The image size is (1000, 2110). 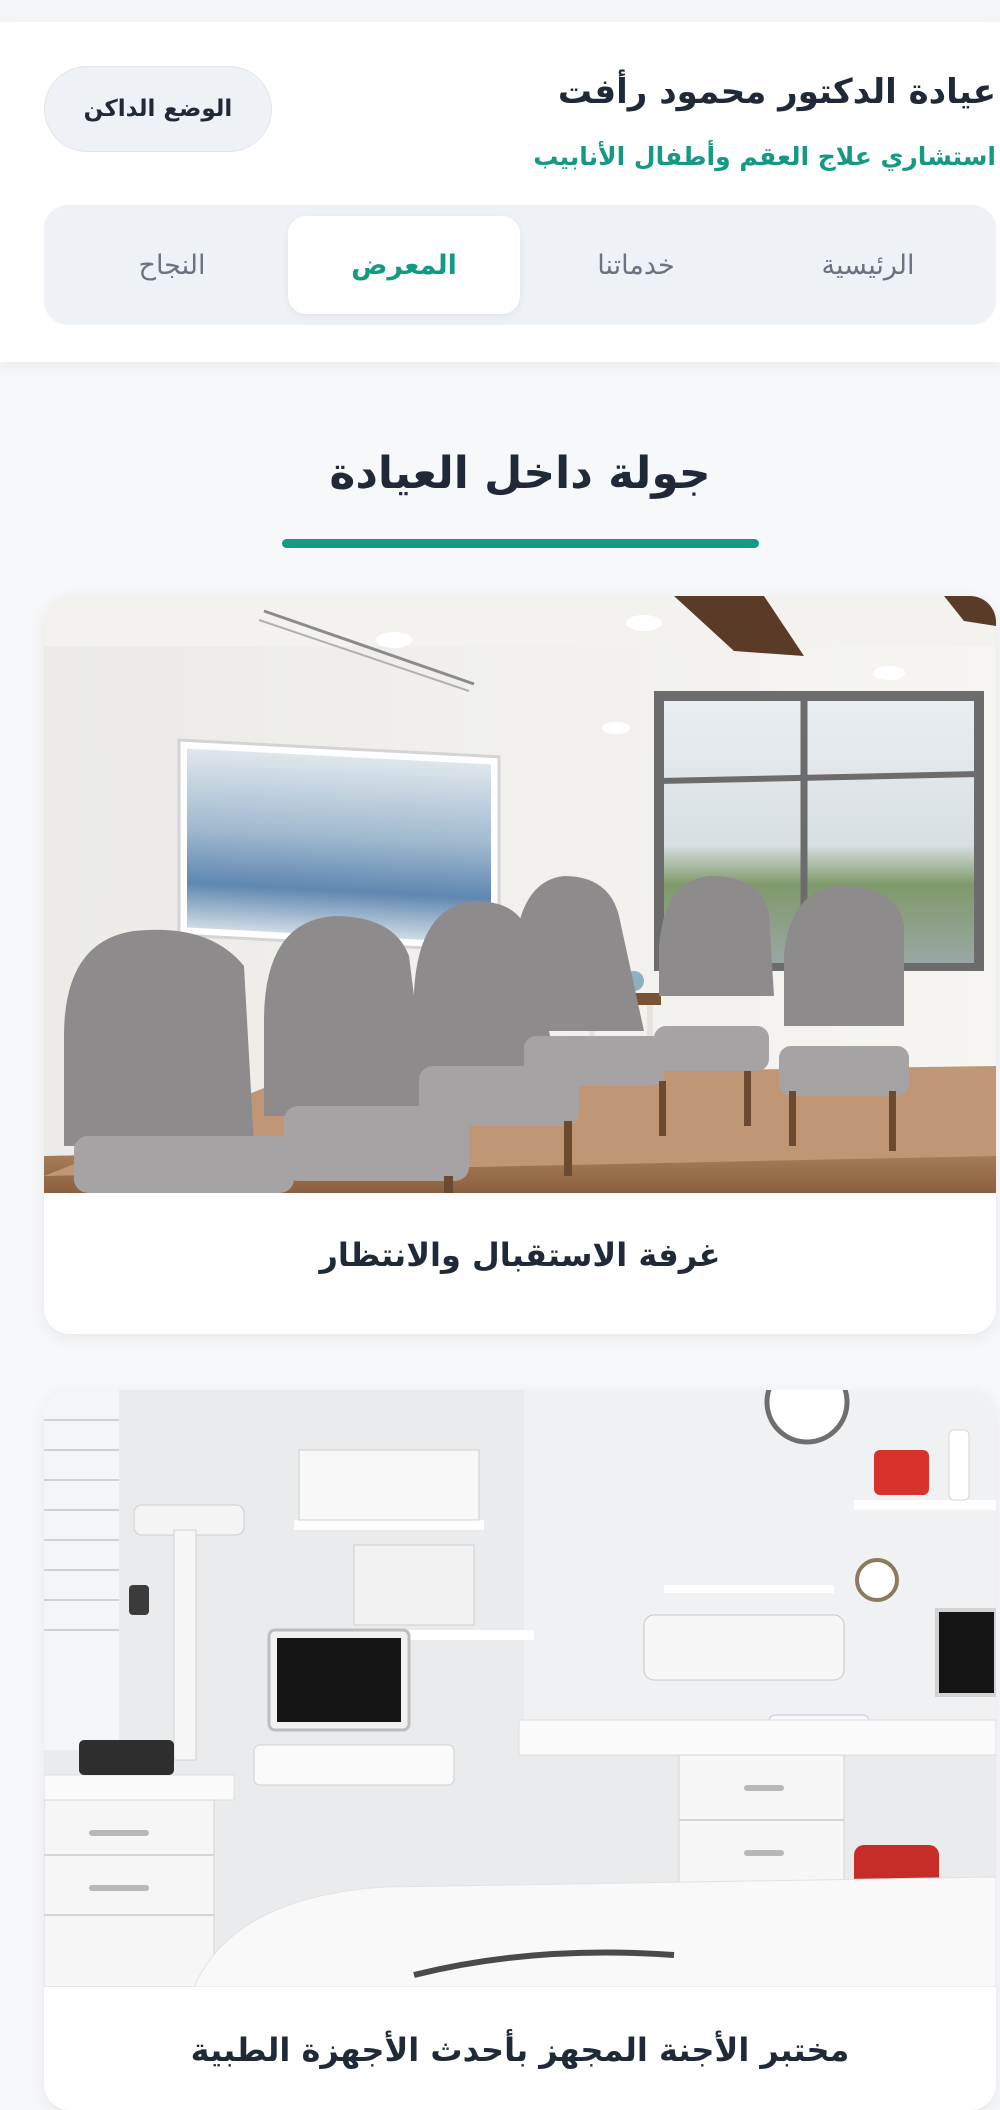 What do you see at coordinates (520, 543) in the screenshot?
I see `title-underline` at bounding box center [520, 543].